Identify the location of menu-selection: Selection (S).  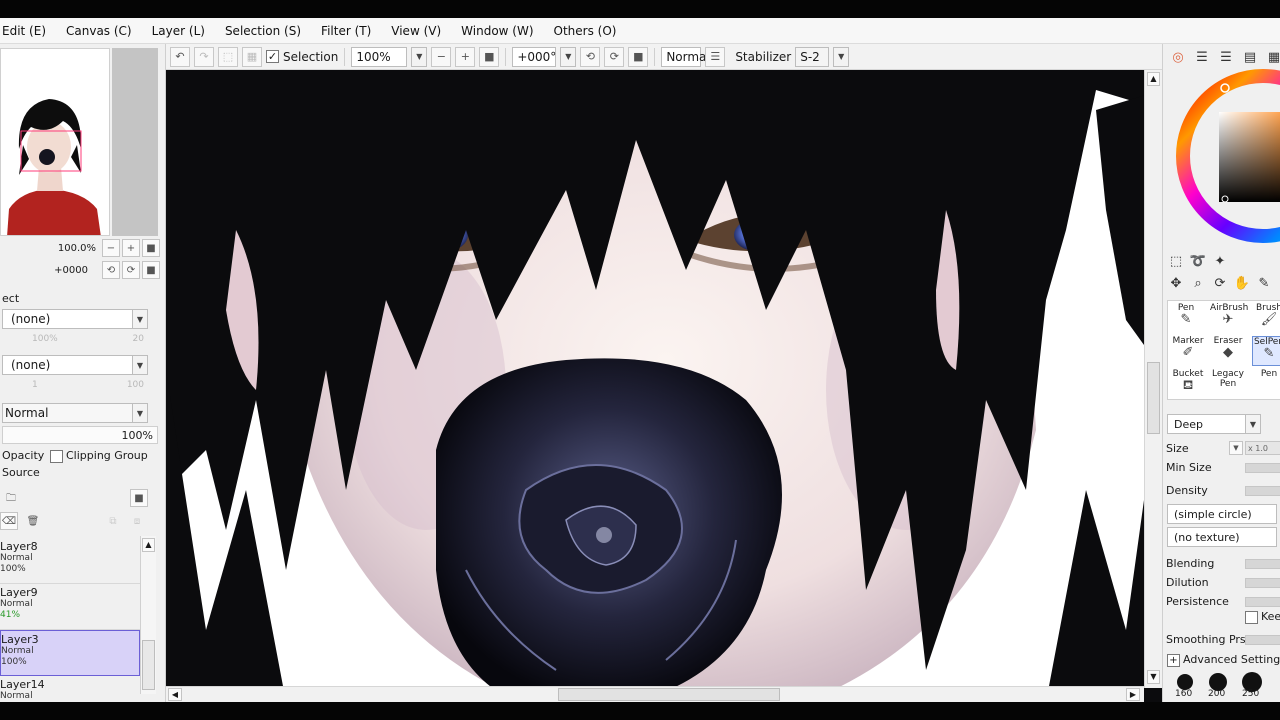
(263, 31).